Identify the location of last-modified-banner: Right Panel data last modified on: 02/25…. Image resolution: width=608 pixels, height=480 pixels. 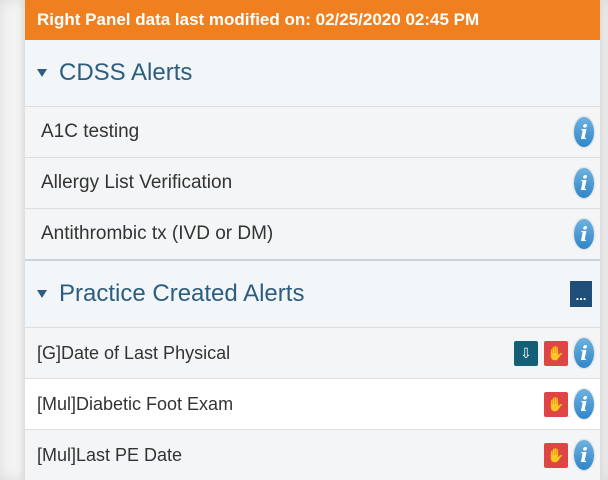
(312, 20).